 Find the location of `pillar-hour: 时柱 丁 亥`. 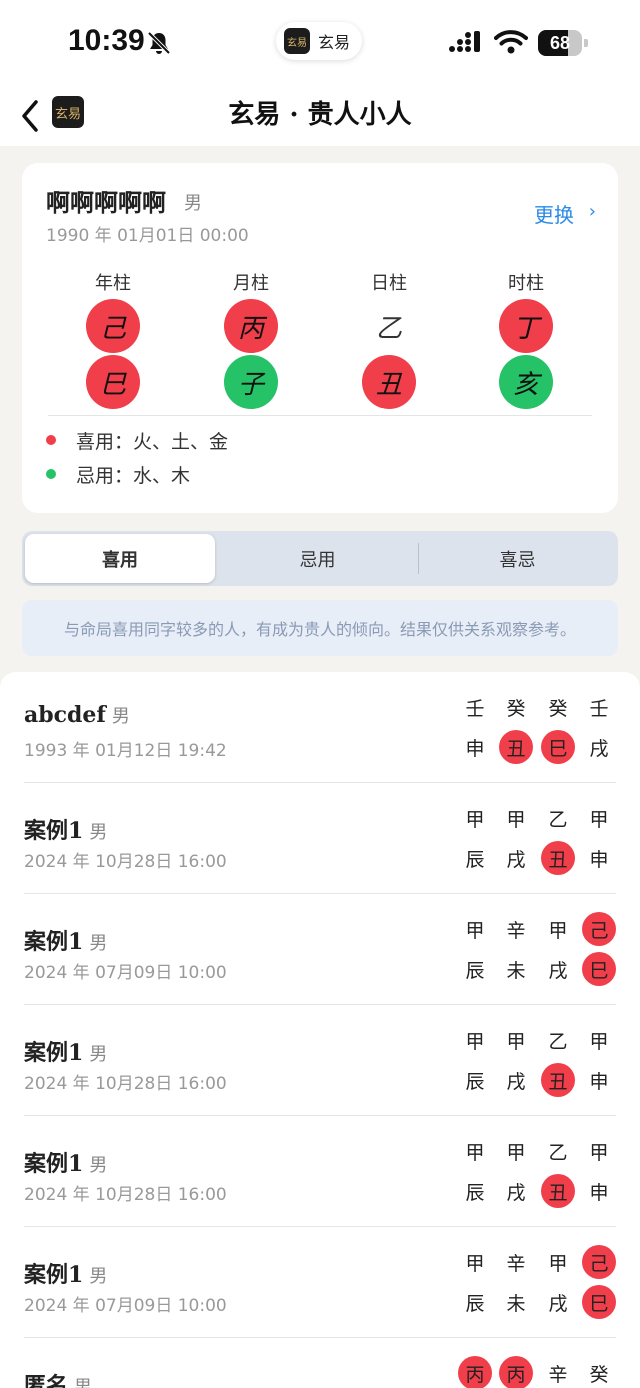

pillar-hour: 时柱 丁 亥 is located at coordinates (526, 339).